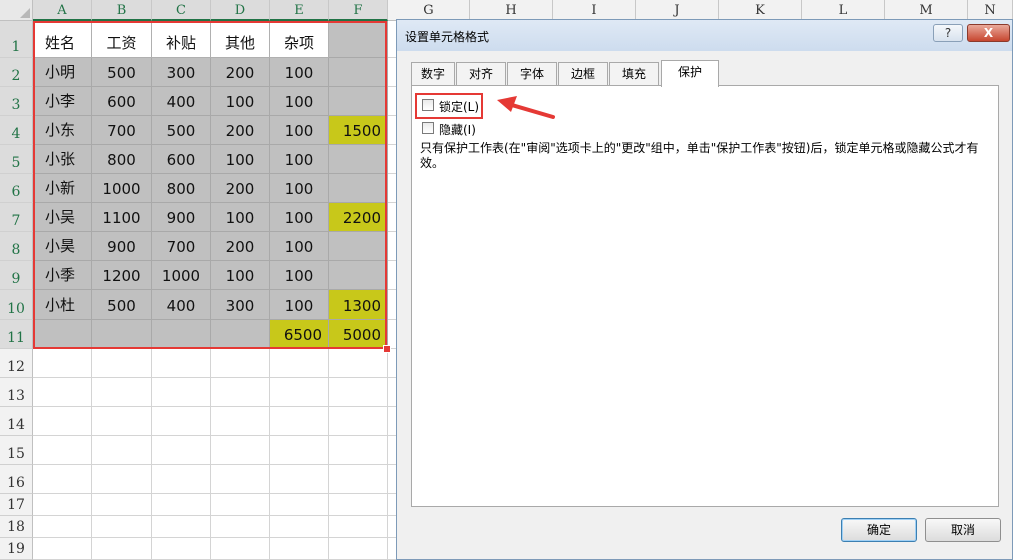  Describe the element at coordinates (358, 188) in the screenshot. I see `cell-f6` at that location.